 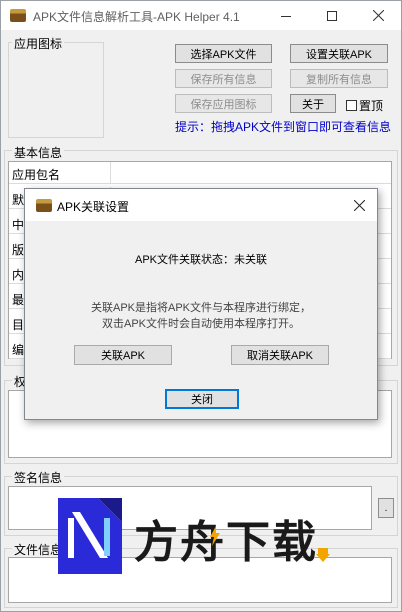 I want to click on bolt-icon, so click(x=215, y=536).